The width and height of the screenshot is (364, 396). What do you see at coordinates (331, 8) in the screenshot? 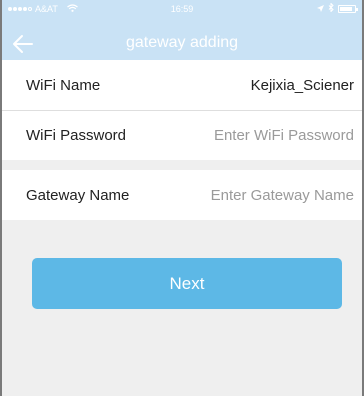
I see `bluetooth-icon` at bounding box center [331, 8].